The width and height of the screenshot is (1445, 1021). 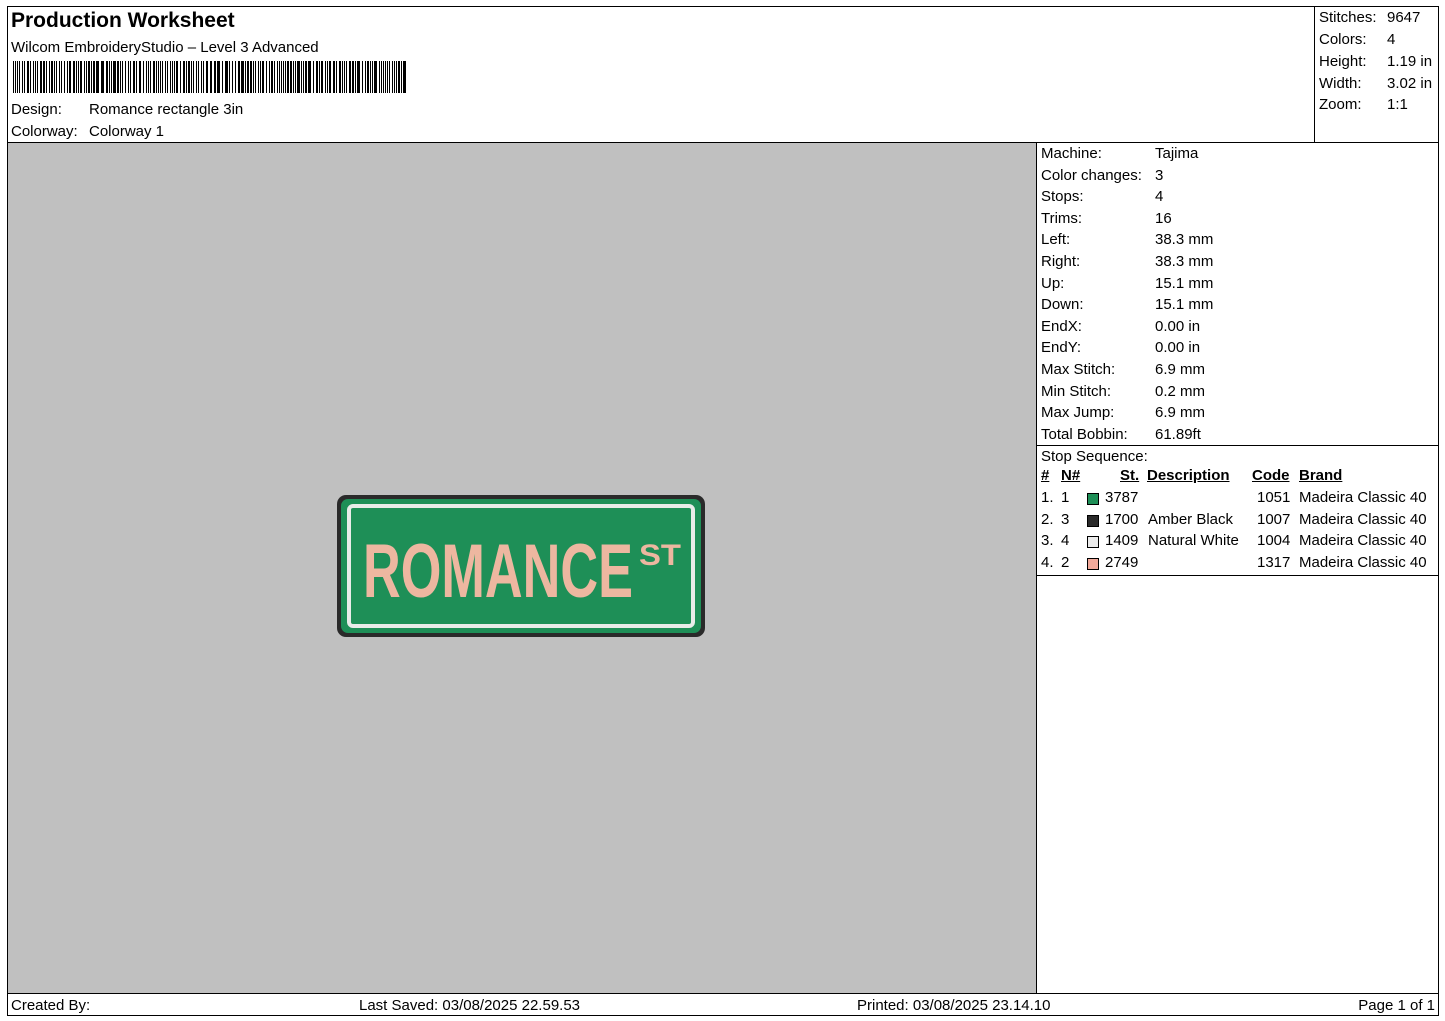 I want to click on machine-value: 0.00 in, so click(x=1178, y=326).